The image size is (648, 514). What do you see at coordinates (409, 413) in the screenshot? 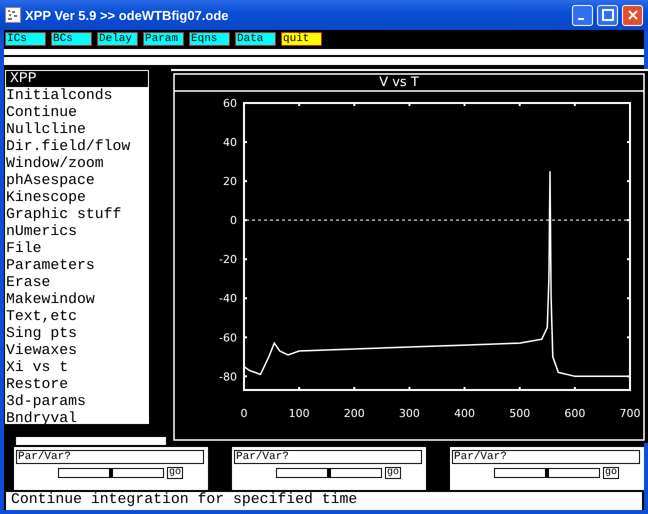
I see `x-tick-label: 300` at bounding box center [409, 413].